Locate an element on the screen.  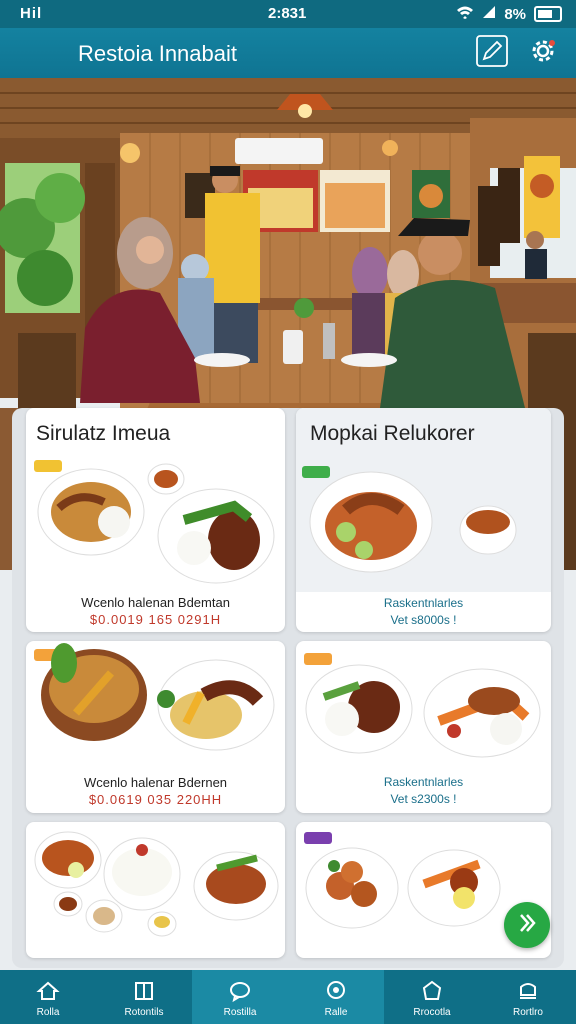
menu-card-wcenlo: Wcenlo halenar Bdernen $0.0619 035 220HH is located at coordinates (155, 727).